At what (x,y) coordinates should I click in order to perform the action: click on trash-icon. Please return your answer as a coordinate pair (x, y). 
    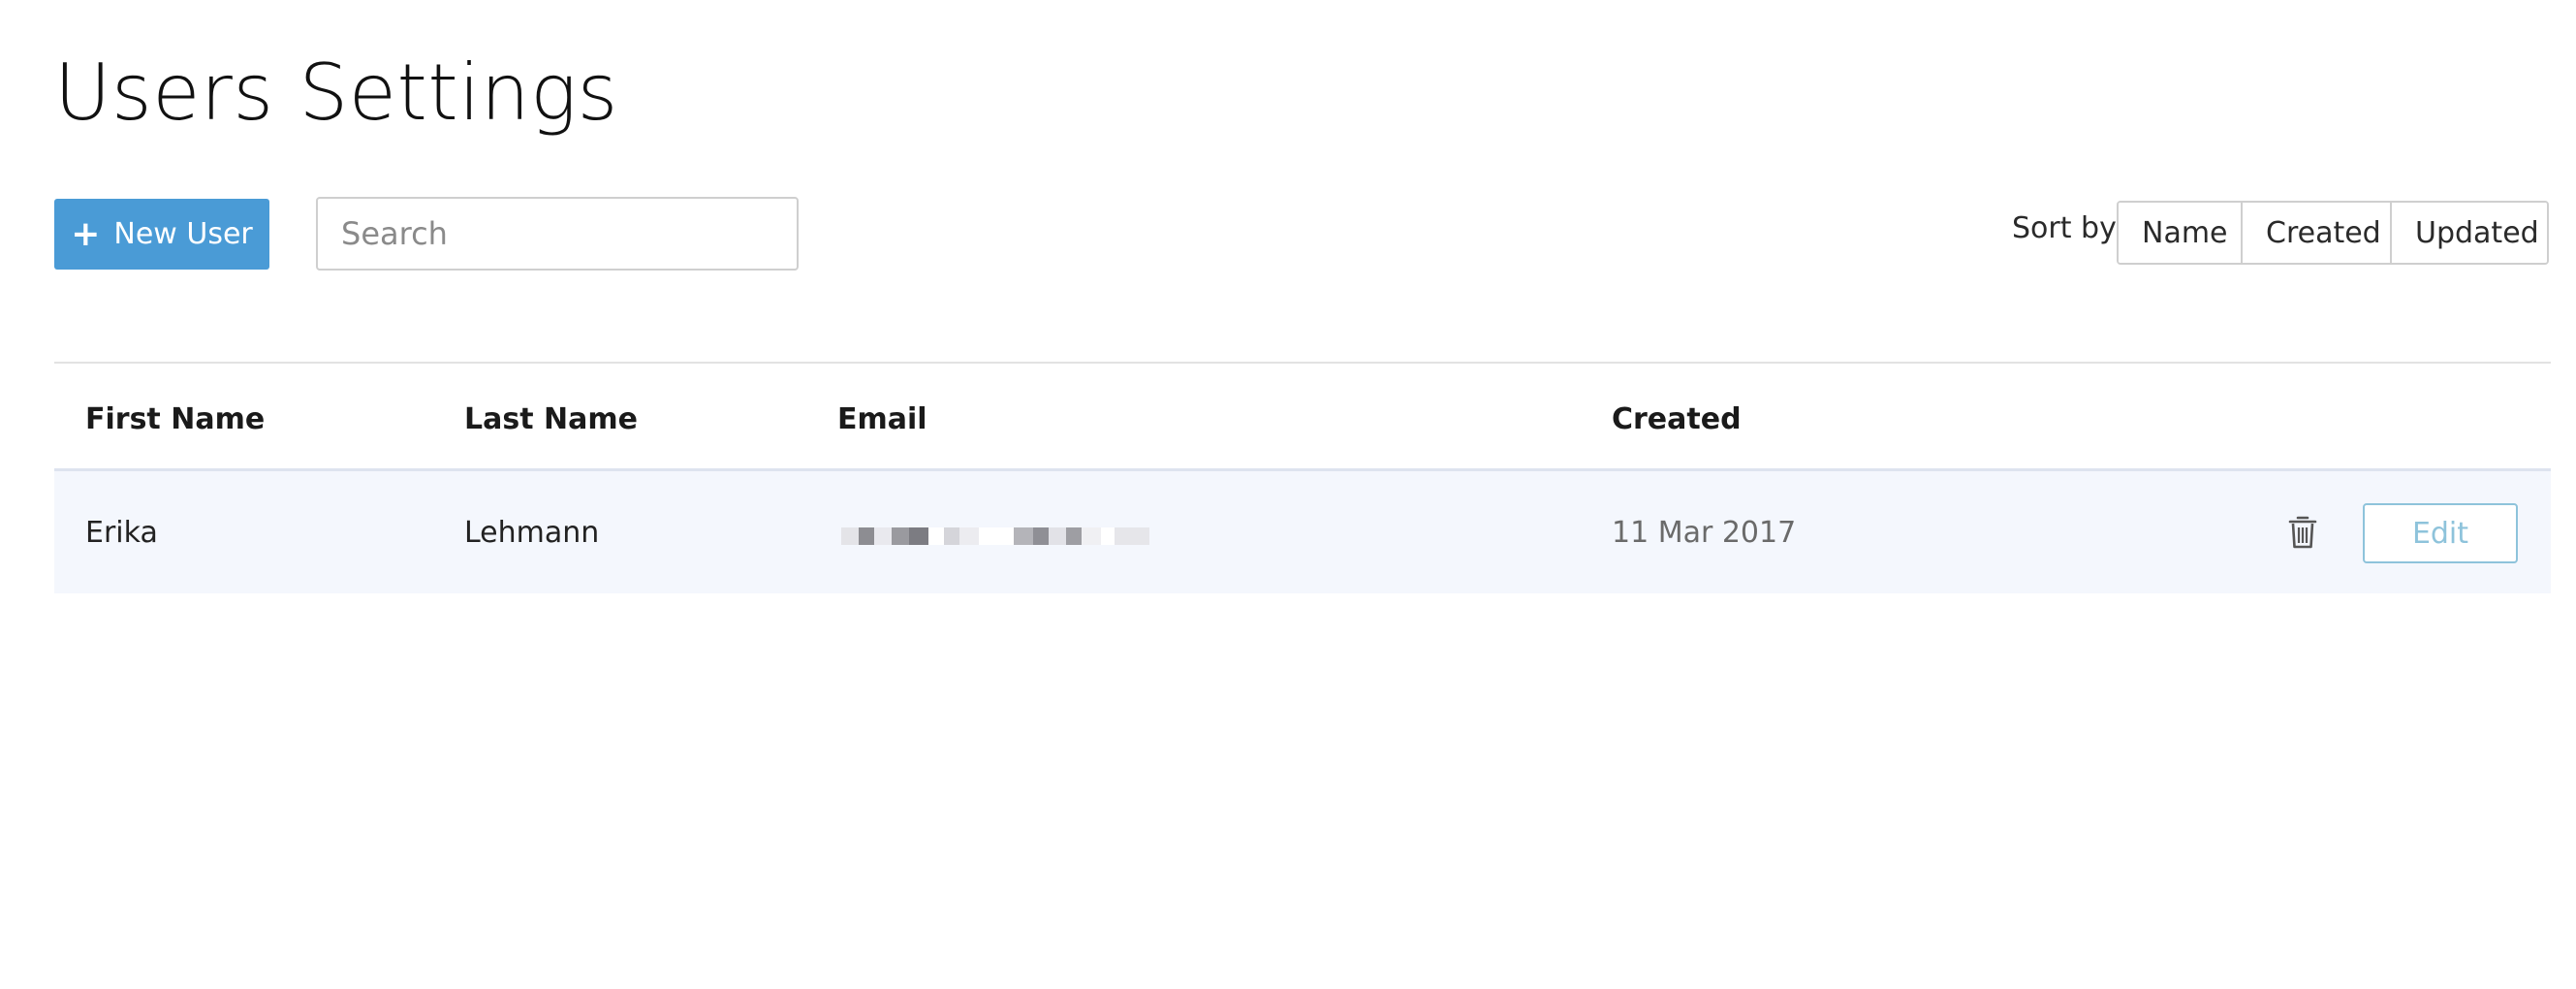
    Looking at the image, I should click on (2302, 532).